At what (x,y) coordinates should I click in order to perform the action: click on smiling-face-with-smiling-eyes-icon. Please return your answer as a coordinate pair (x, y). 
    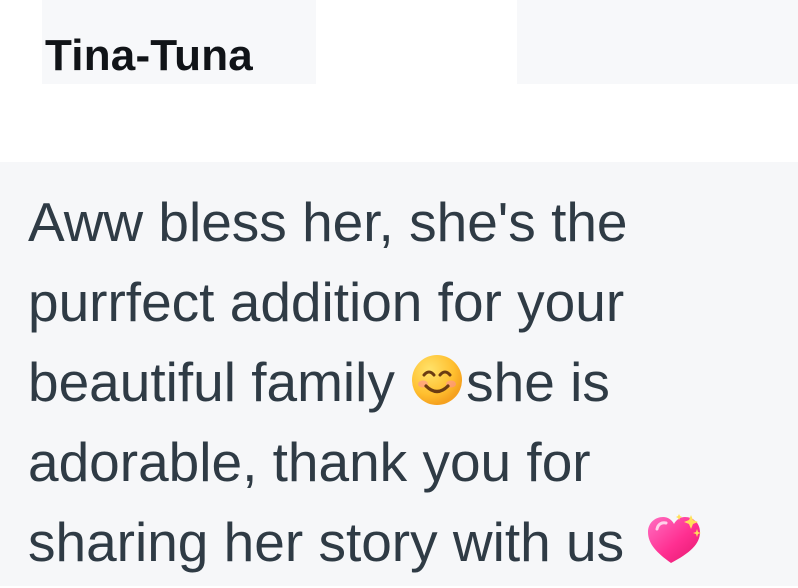
    Looking at the image, I should click on (437, 376).